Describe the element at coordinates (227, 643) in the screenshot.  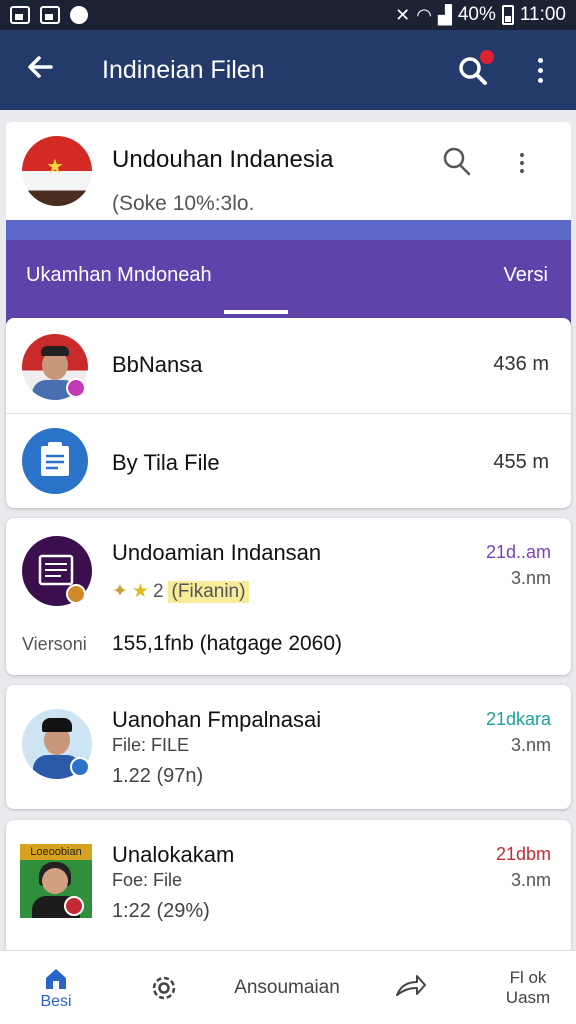
I see `version-value: 155,1fnb (hatgage 2060)` at that location.